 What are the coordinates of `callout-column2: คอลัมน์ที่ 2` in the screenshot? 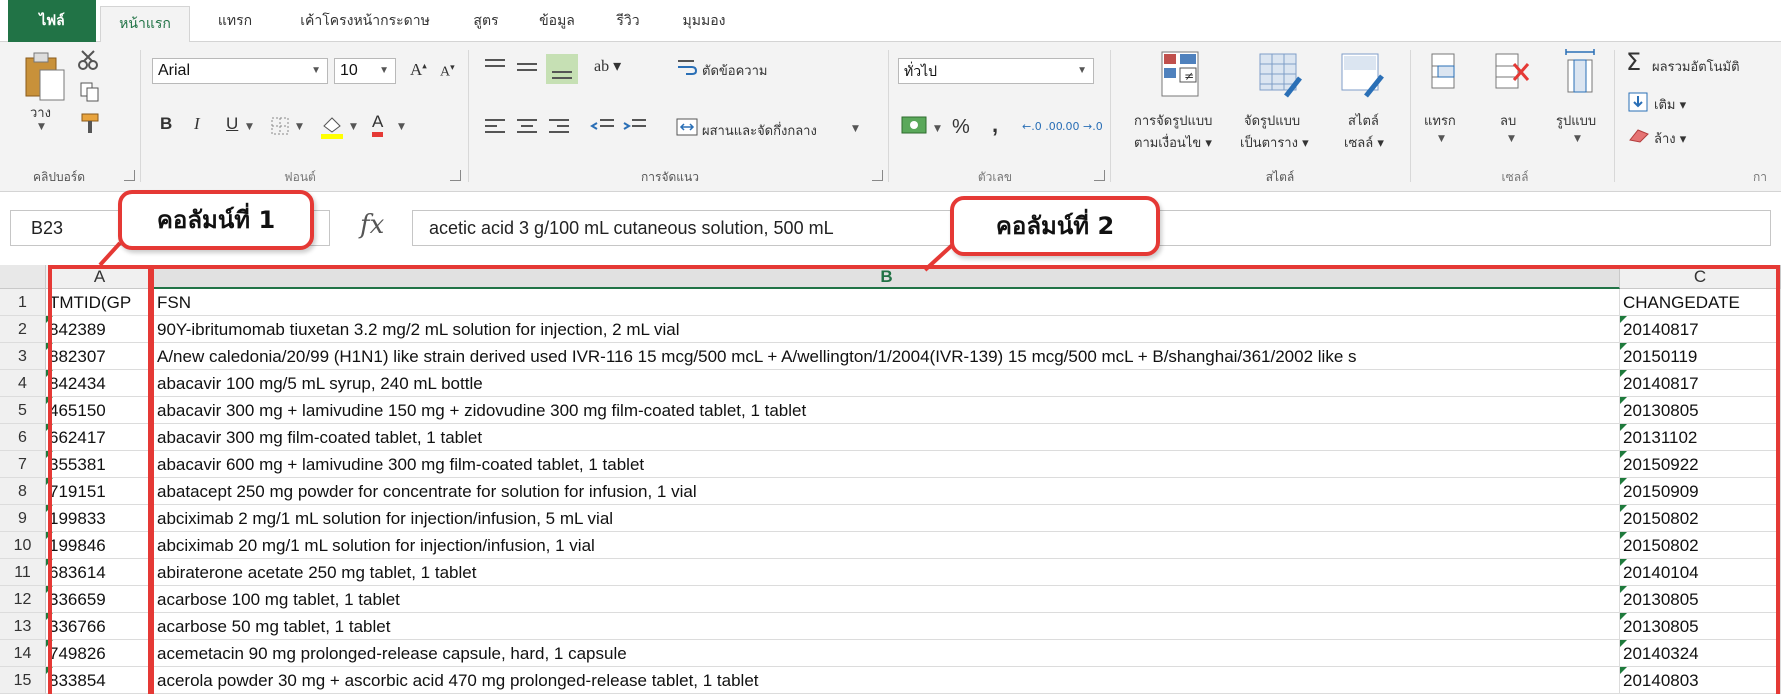 It's located at (1055, 226).